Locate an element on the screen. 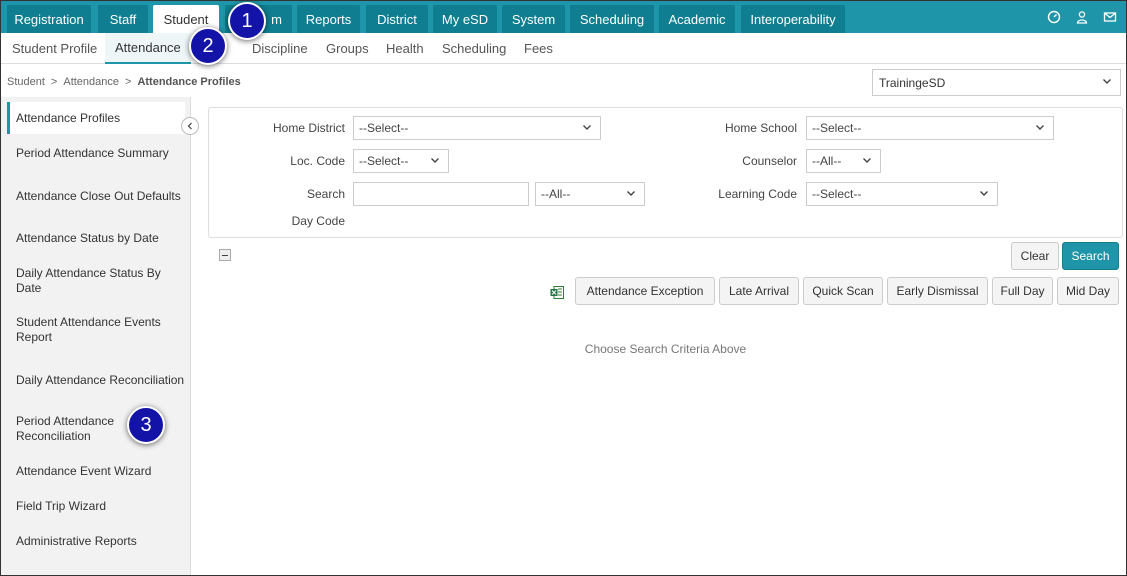 Image resolution: width=1127 pixels, height=576 pixels. top-tab-scheduling: Scheduling is located at coordinates (612, 19).